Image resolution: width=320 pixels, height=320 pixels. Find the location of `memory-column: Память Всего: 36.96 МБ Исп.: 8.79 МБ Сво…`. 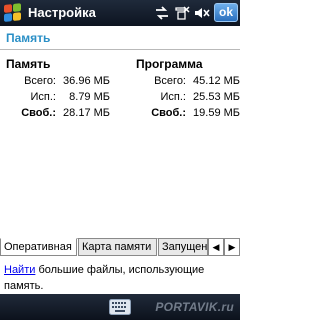

memory-column: Память Всего: 36.96 МБ Исп.: 8.79 МБ Сво… is located at coordinates (62, 90).